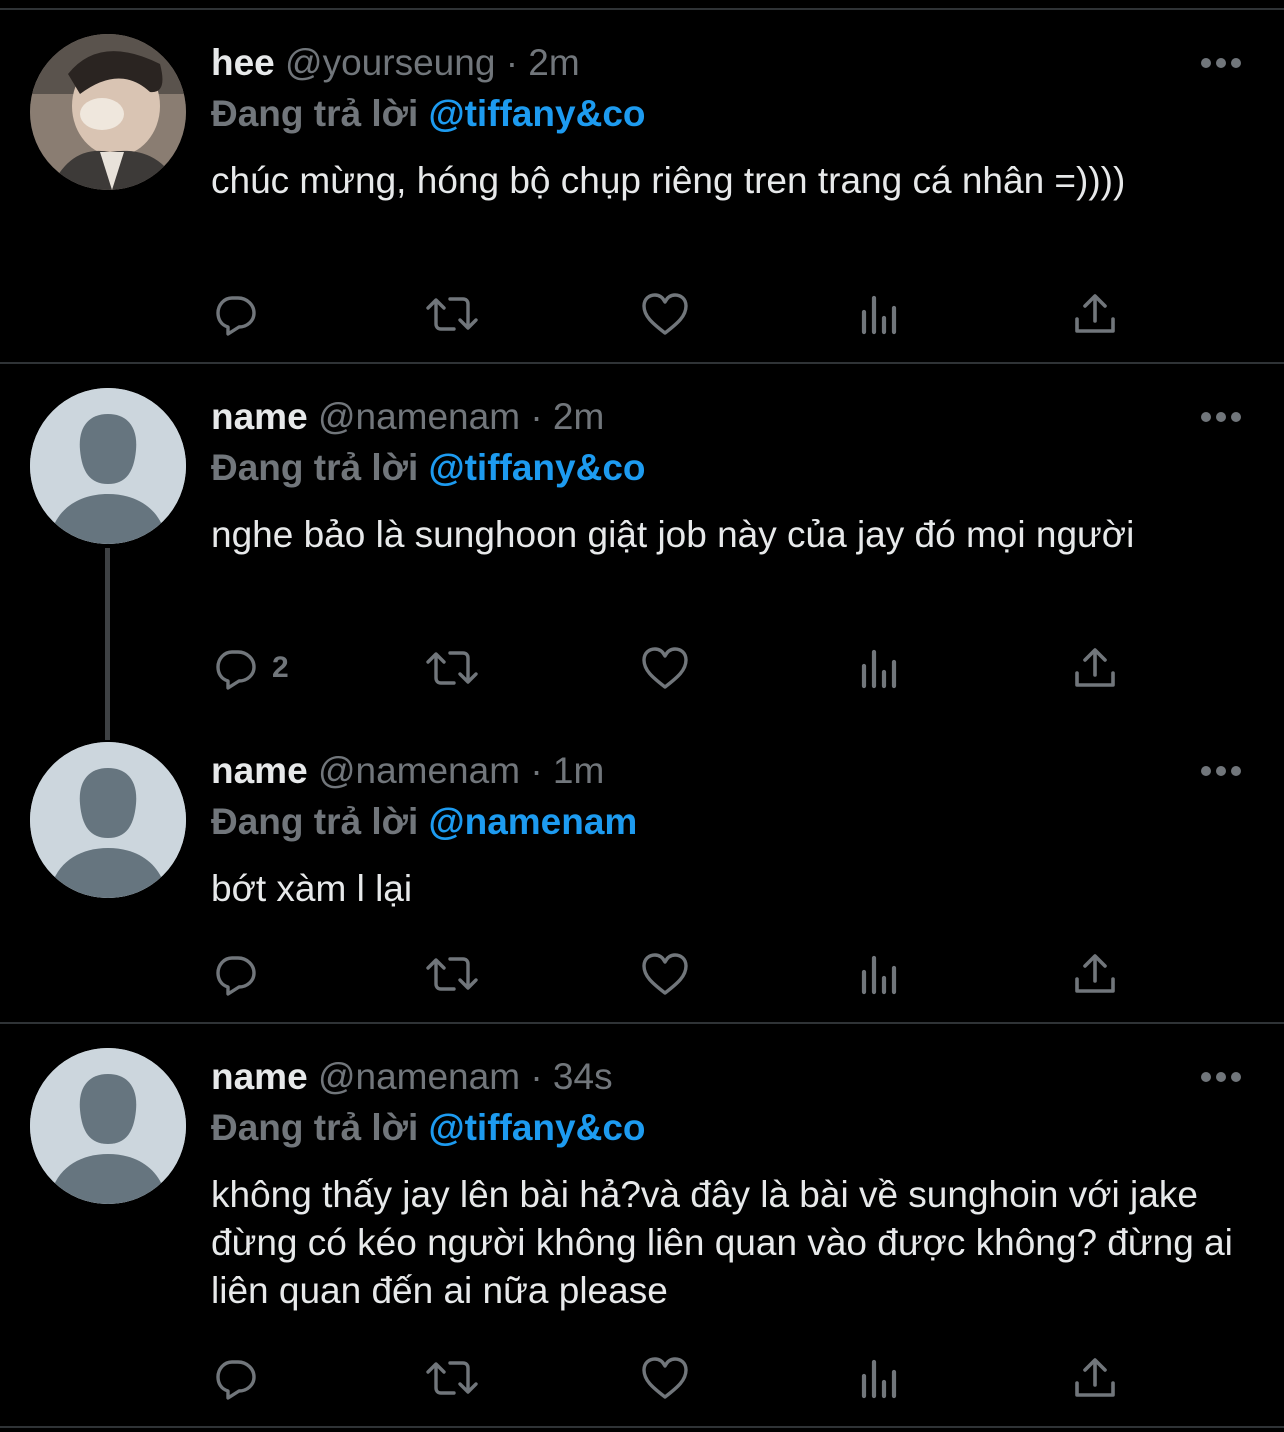 This screenshot has height=1432, width=1284. What do you see at coordinates (107, 644) in the screenshot?
I see `thread-connector` at bounding box center [107, 644].